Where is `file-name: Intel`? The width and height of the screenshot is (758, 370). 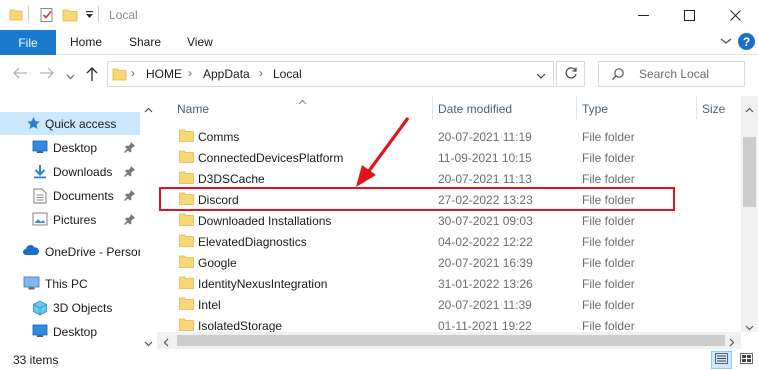
file-name: Intel is located at coordinates (209, 305).